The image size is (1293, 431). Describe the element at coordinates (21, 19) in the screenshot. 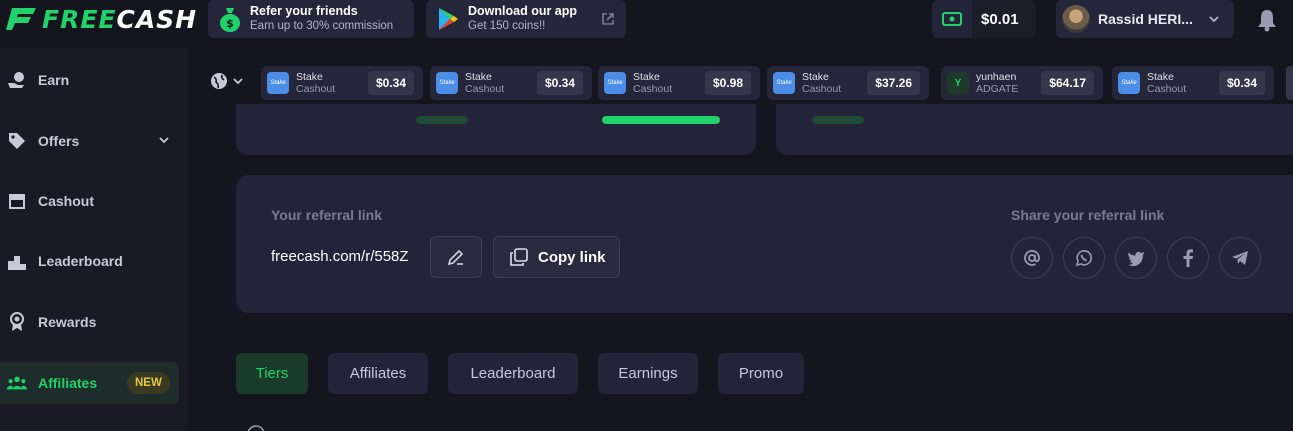

I see `logo-icon` at that location.